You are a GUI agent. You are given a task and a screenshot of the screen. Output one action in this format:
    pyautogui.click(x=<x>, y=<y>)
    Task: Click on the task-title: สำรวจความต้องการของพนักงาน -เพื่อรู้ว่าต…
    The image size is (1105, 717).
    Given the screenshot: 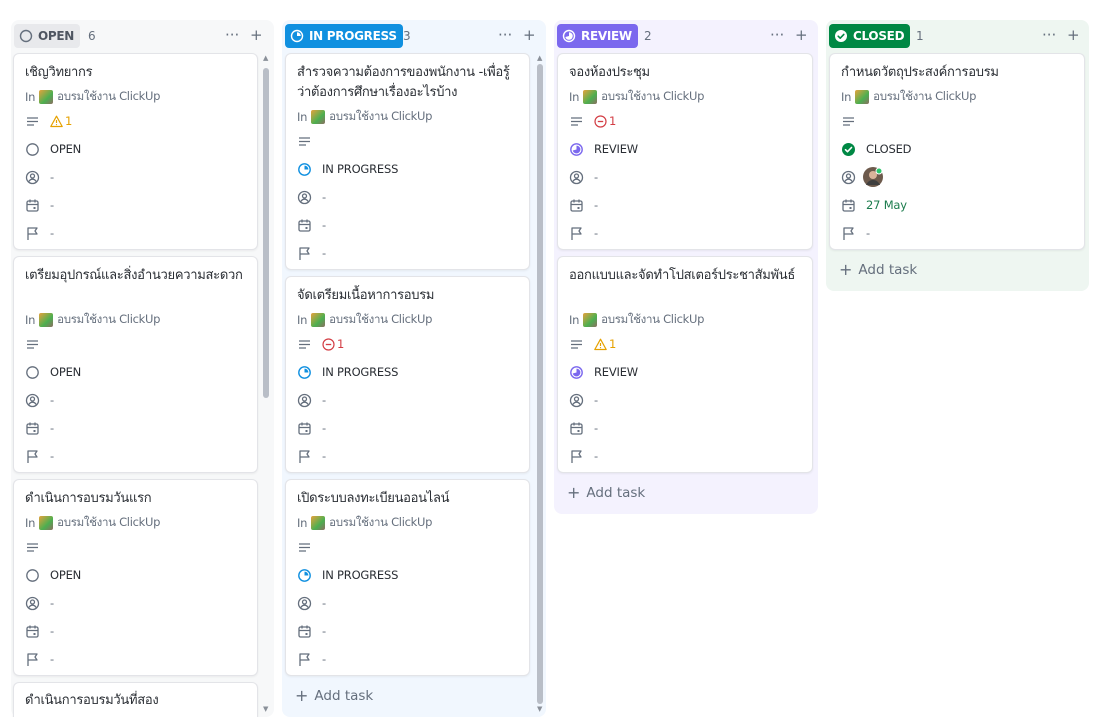 What is the action you would take?
    pyautogui.click(x=408, y=83)
    